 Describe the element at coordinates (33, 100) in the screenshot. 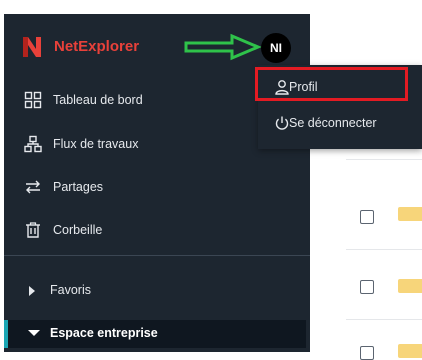

I see `dashboard-grid-icon` at that location.